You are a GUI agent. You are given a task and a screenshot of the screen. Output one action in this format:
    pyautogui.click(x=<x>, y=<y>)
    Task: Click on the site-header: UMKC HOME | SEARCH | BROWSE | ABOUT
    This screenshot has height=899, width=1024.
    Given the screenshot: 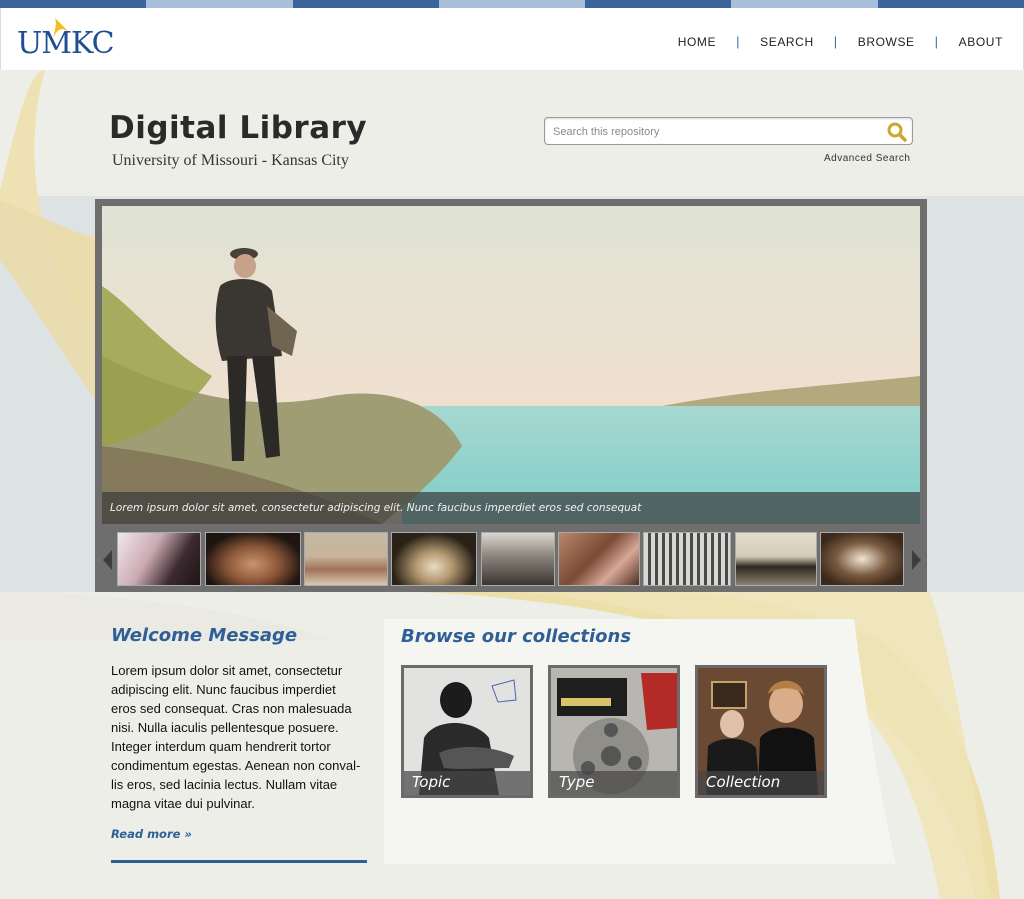 What is the action you would take?
    pyautogui.click(x=512, y=39)
    